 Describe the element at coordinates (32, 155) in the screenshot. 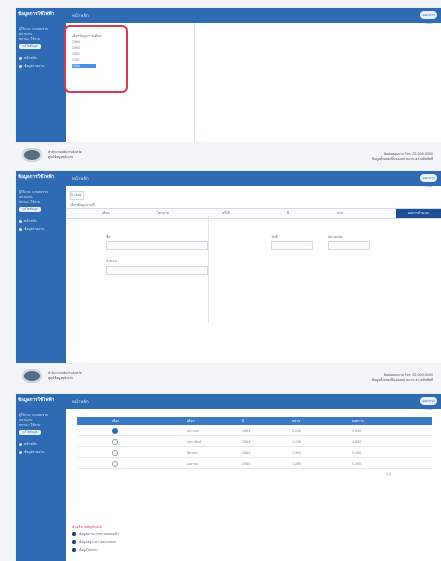

I see `org-logo` at that location.